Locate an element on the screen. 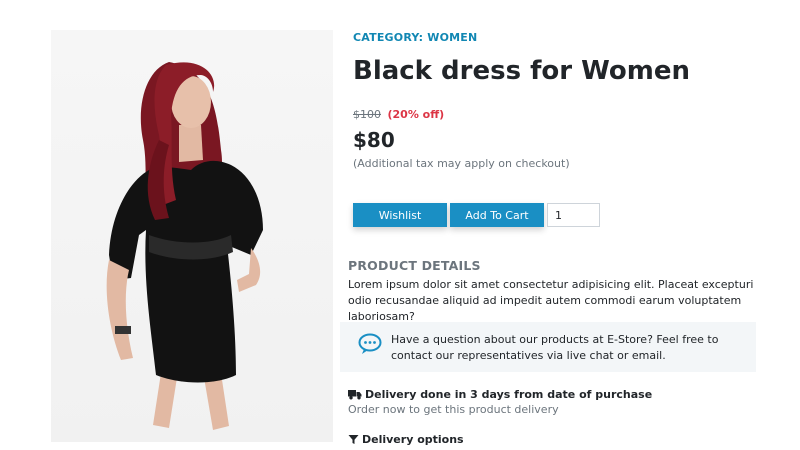 The height and width of the screenshot is (450, 800). old-price: $100 is located at coordinates (367, 114).